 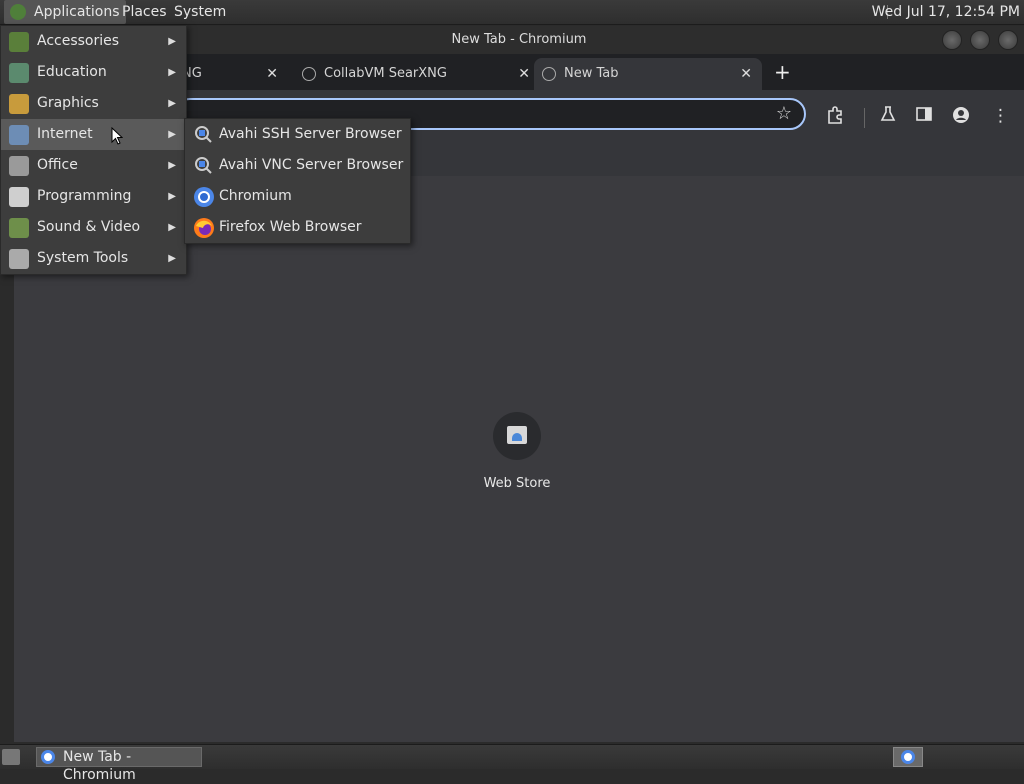 I want to click on more-menu-icon: ⋮, so click(x=1000, y=116).